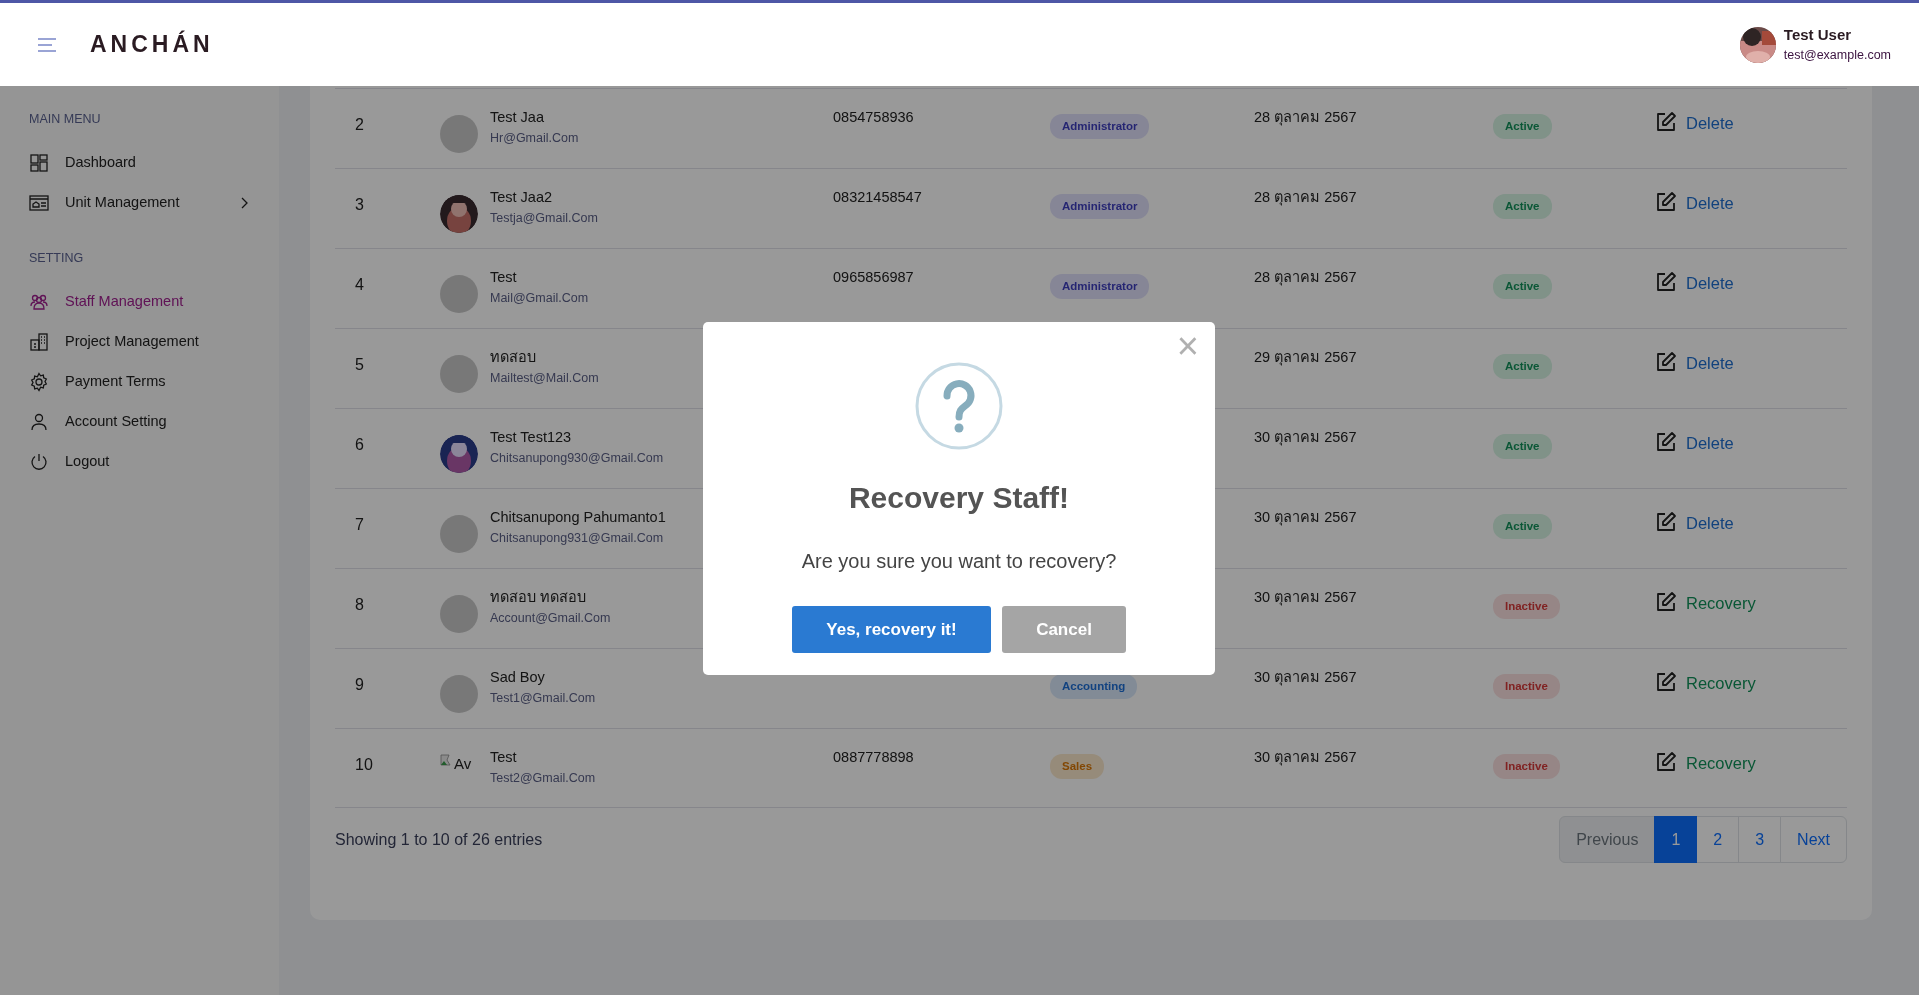 This screenshot has width=1919, height=995. Describe the element at coordinates (877, 197) in the screenshot. I see `phone-number: 08321458547` at that location.